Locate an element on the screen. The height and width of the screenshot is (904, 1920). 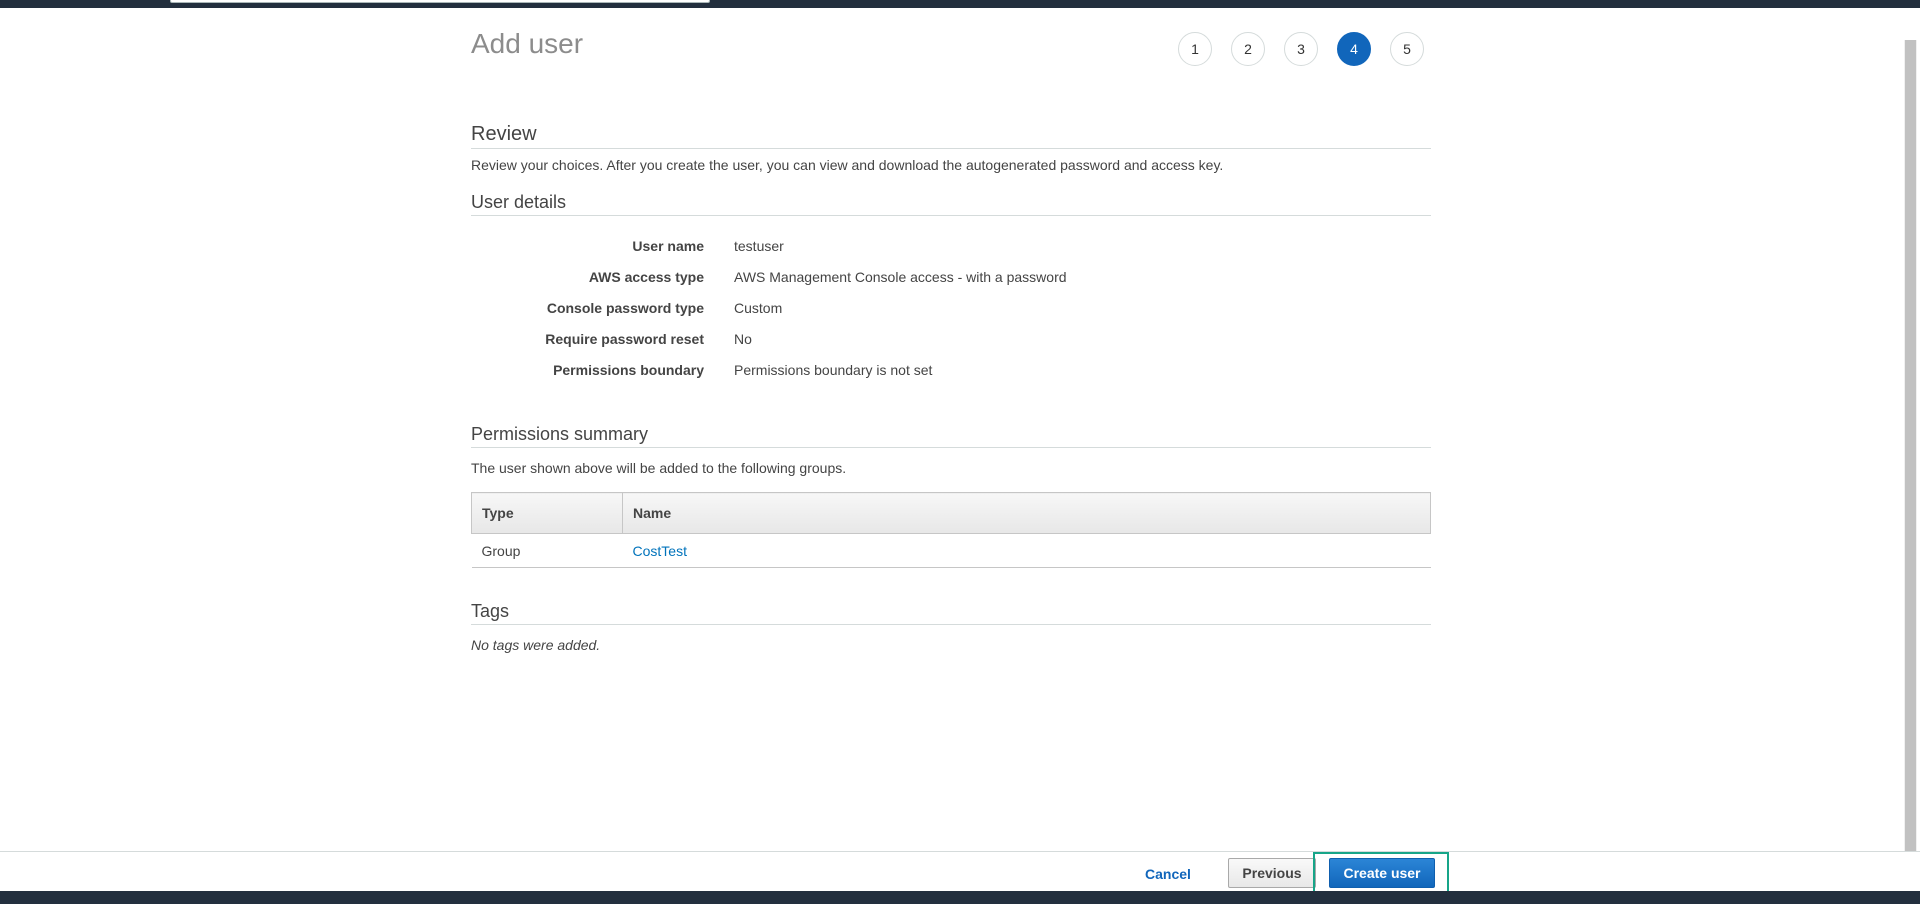
group-link-costtest: CostTest is located at coordinates (660, 551).